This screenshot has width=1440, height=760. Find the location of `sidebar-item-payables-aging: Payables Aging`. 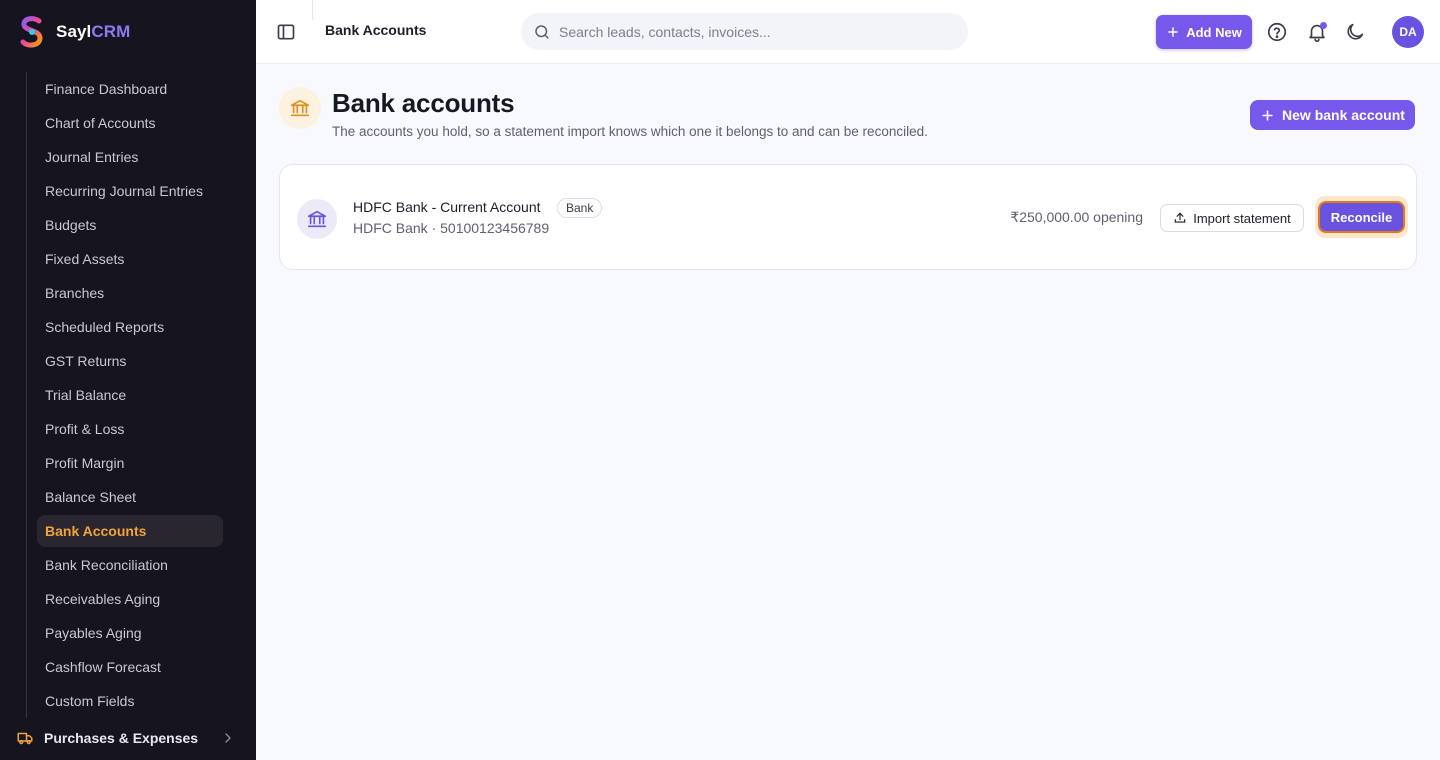

sidebar-item-payables-aging: Payables Aging is located at coordinates (130, 633).